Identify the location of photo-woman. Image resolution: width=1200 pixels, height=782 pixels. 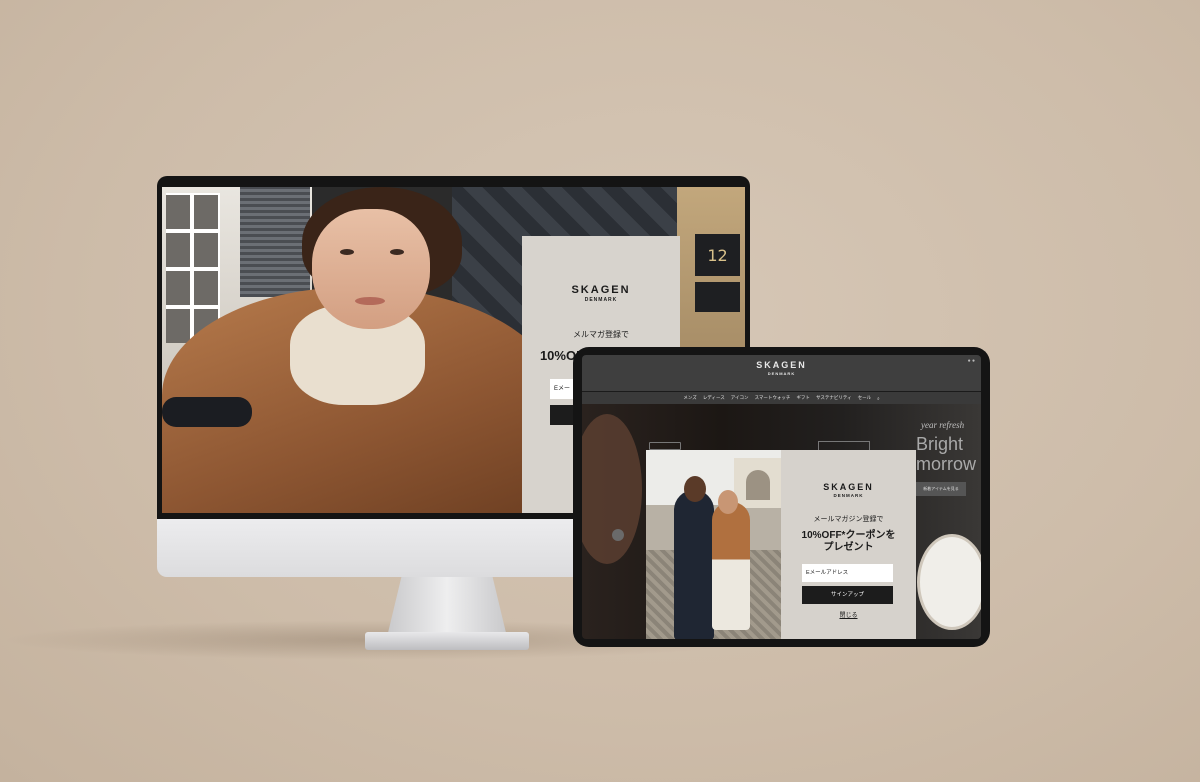
(731, 566).